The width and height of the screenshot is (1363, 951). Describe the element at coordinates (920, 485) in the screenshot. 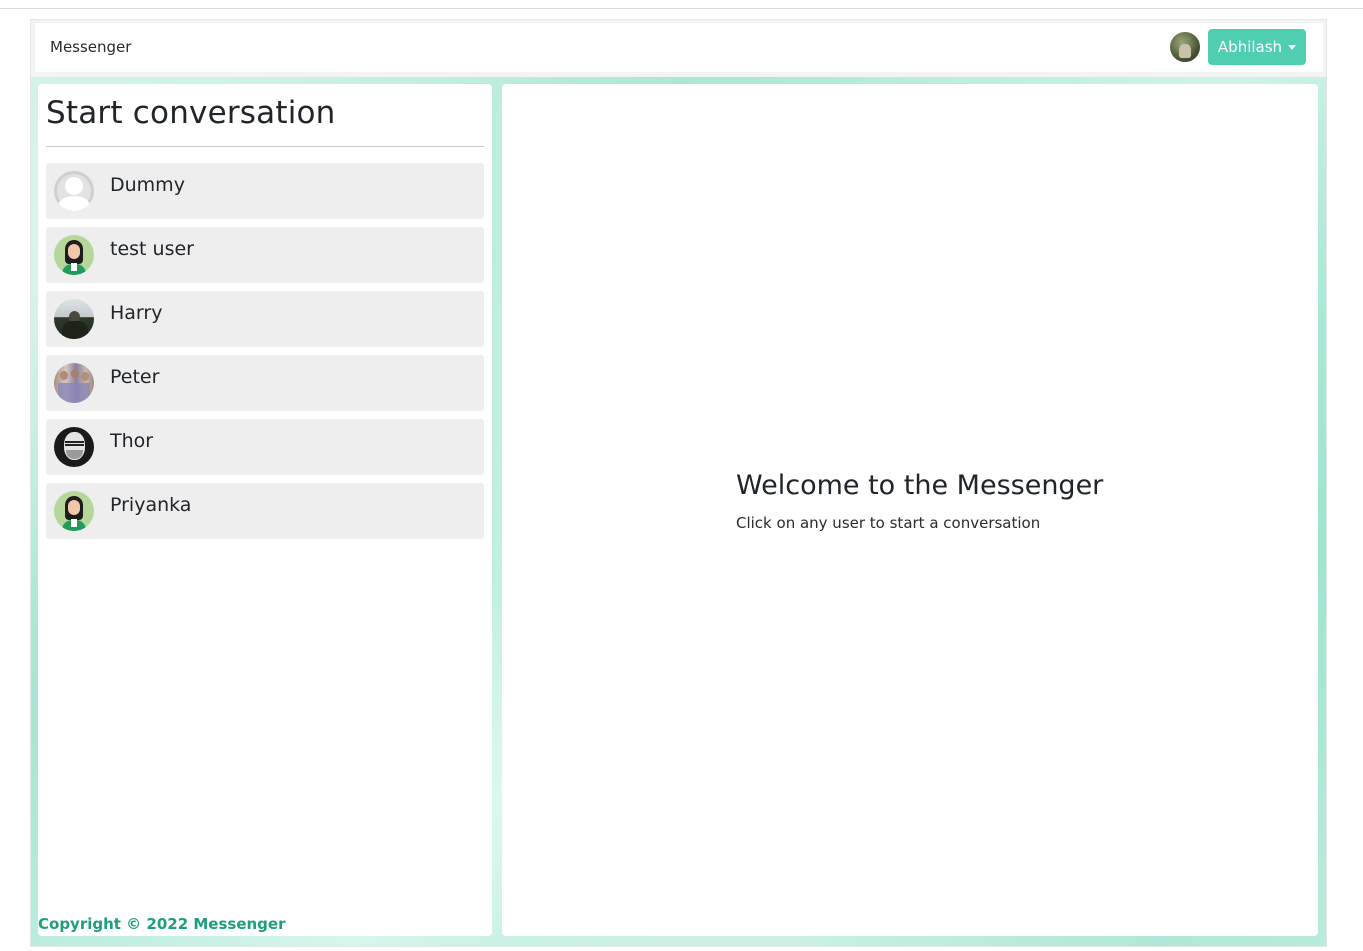

I see `welcome-title: Welcome to the Messenger` at that location.